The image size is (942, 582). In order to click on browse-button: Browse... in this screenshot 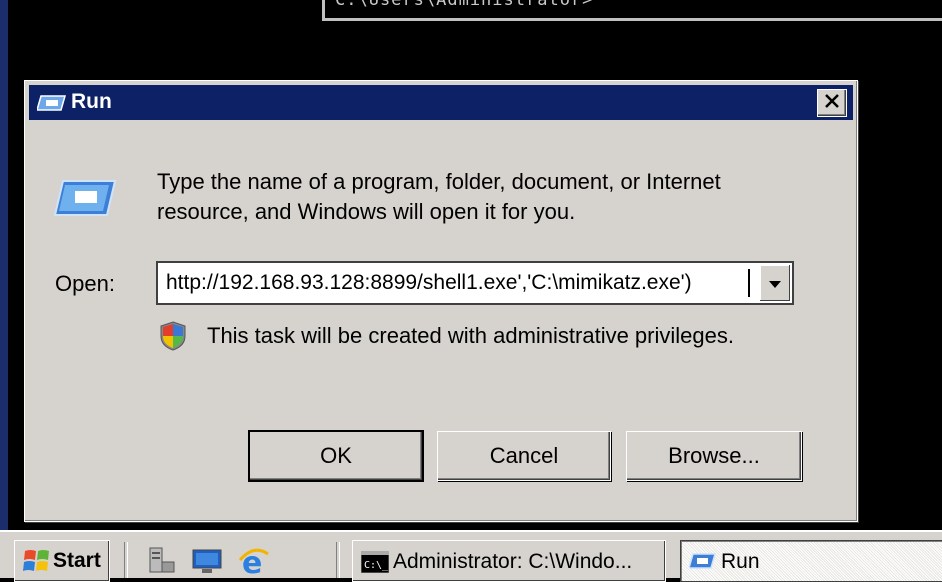, I will do `click(714, 456)`.